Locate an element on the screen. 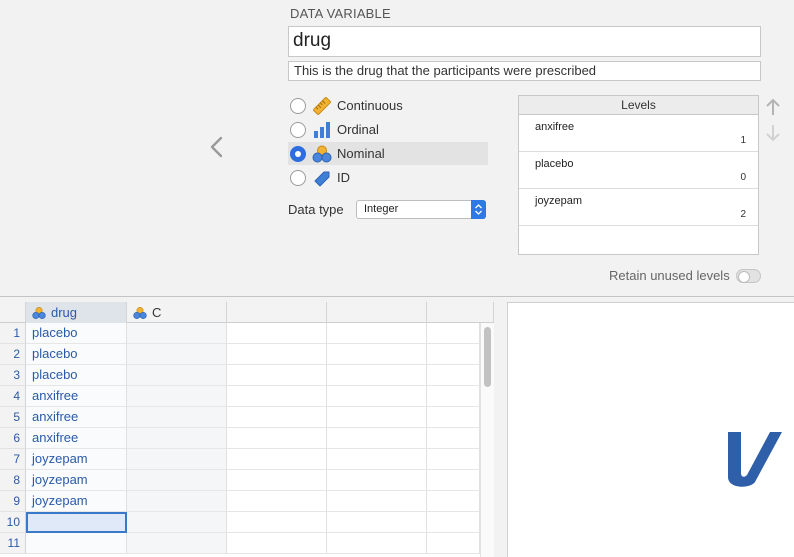  column-header-row: drug C is located at coordinates (247, 312).